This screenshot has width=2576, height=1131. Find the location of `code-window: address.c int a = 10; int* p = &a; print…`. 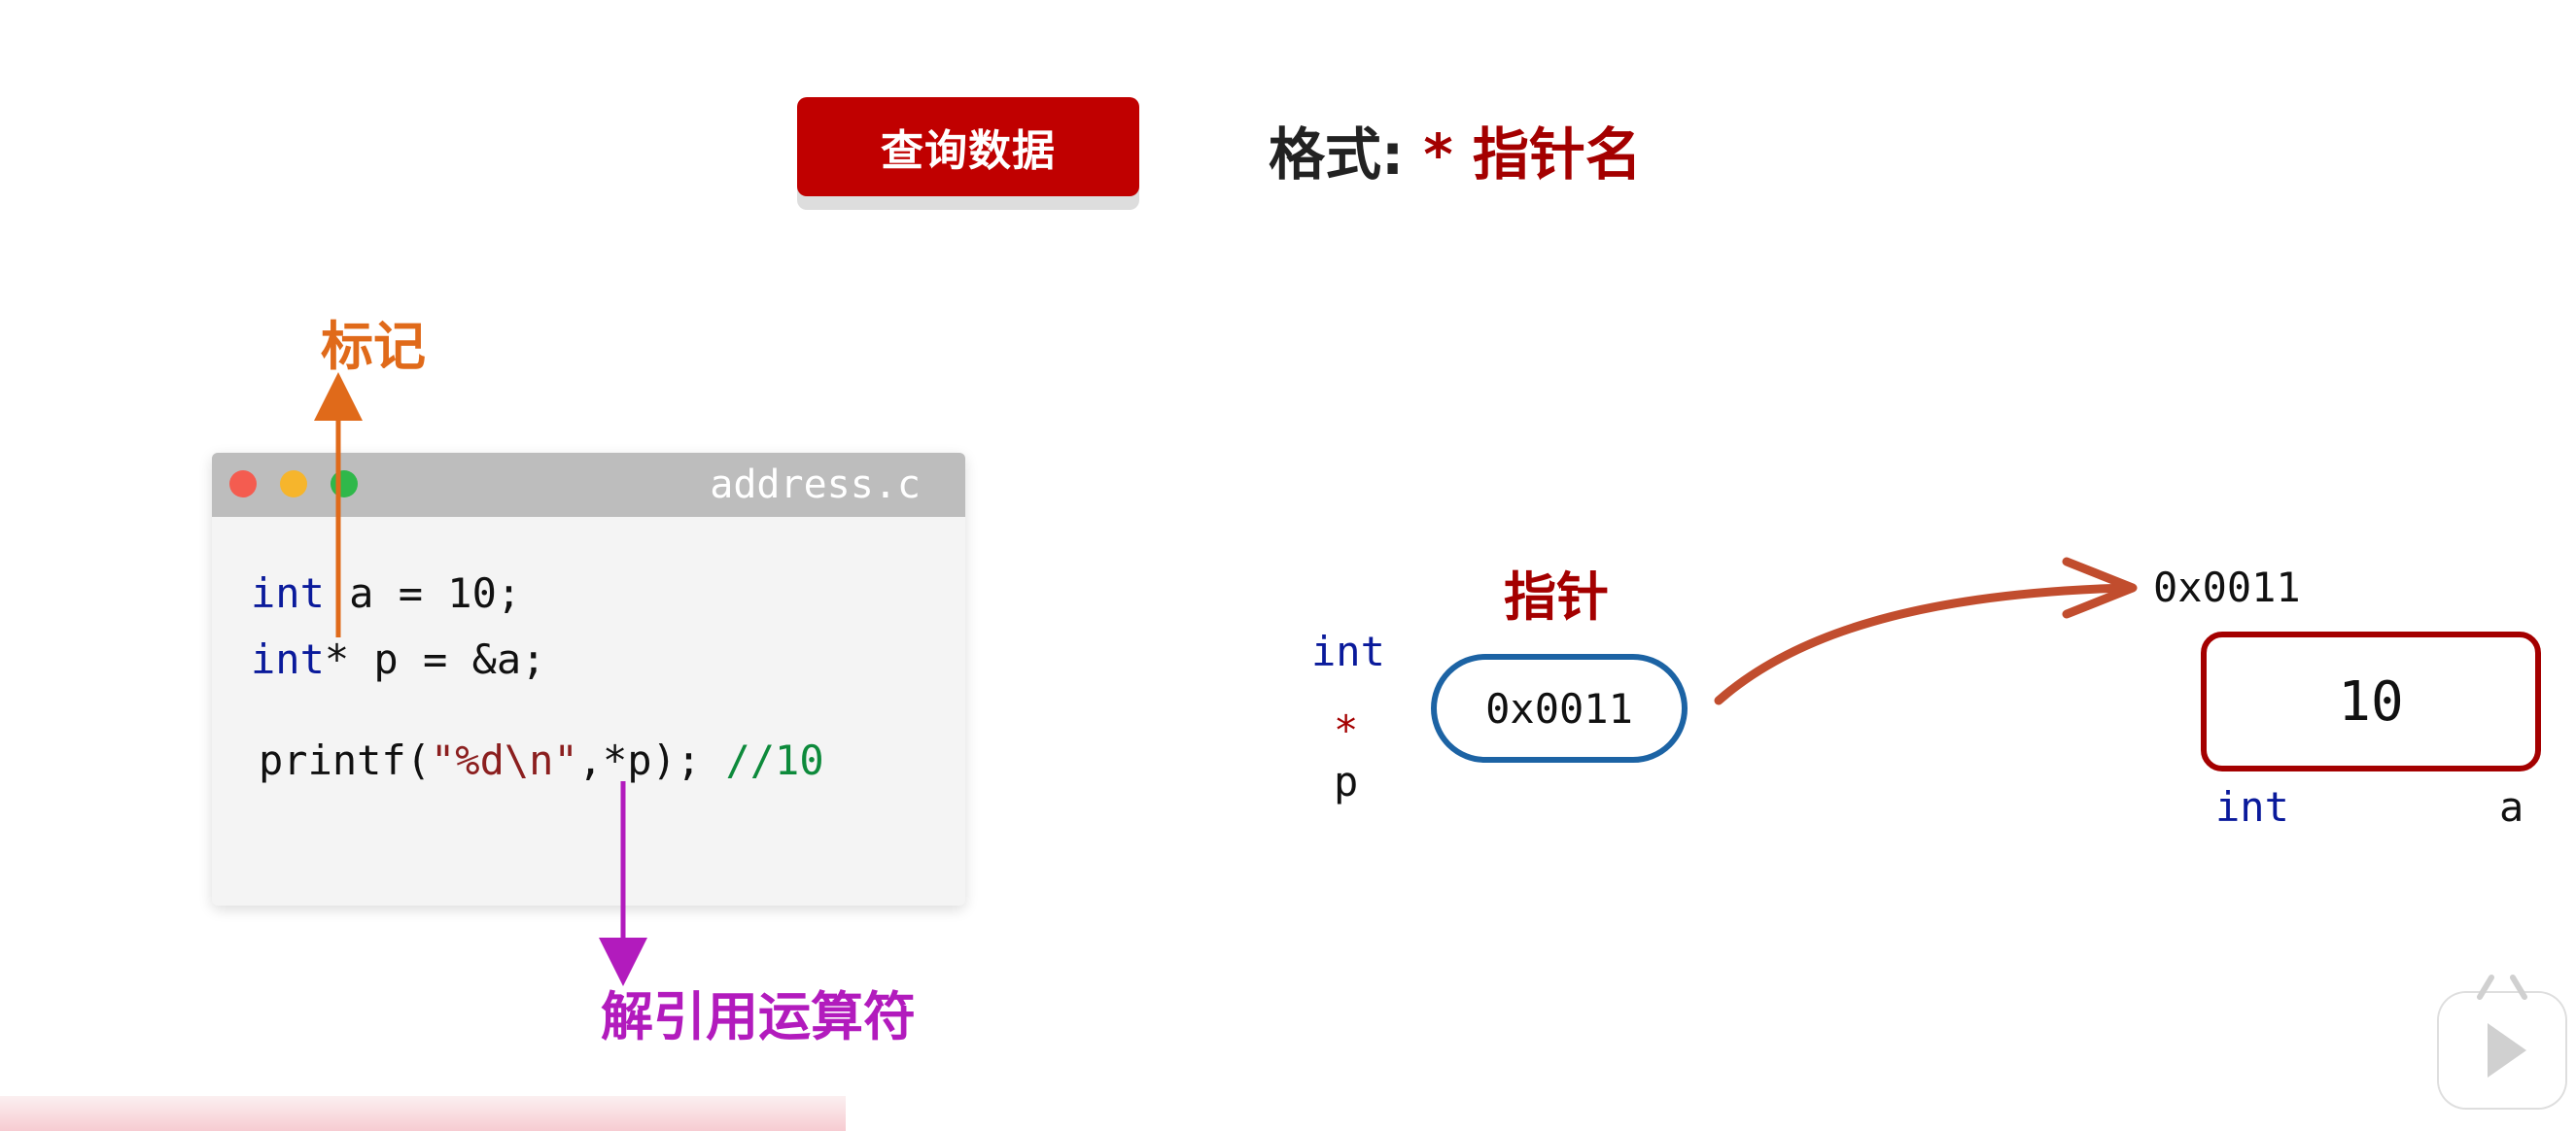

code-window: address.c int a = 10; int* p = &a; print… is located at coordinates (588, 679).